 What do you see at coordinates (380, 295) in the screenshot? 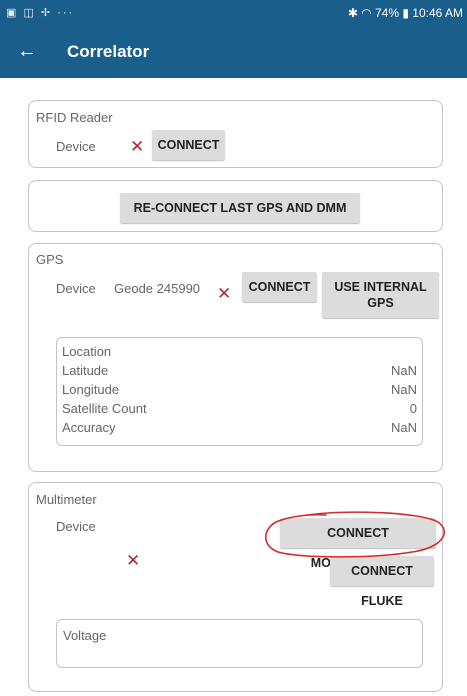
I see `use-internal-gps-button: USE INTERNAL GPS` at bounding box center [380, 295].